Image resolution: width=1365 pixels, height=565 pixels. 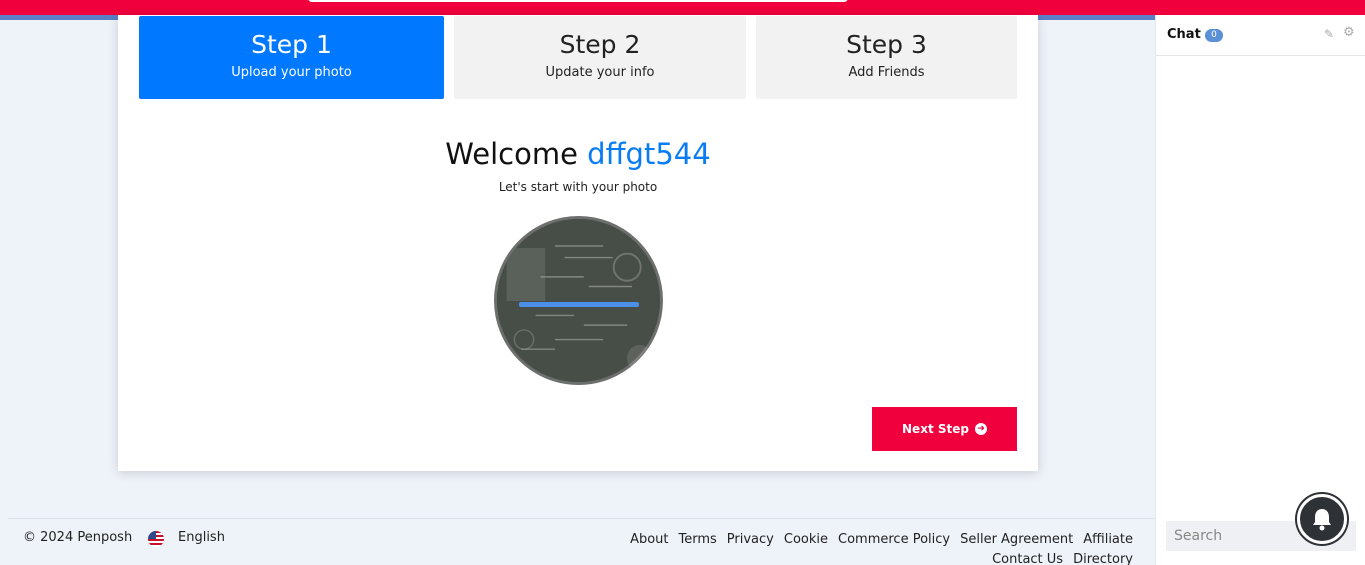 I want to click on copyright-text: © 2024 Penposh, so click(x=78, y=537).